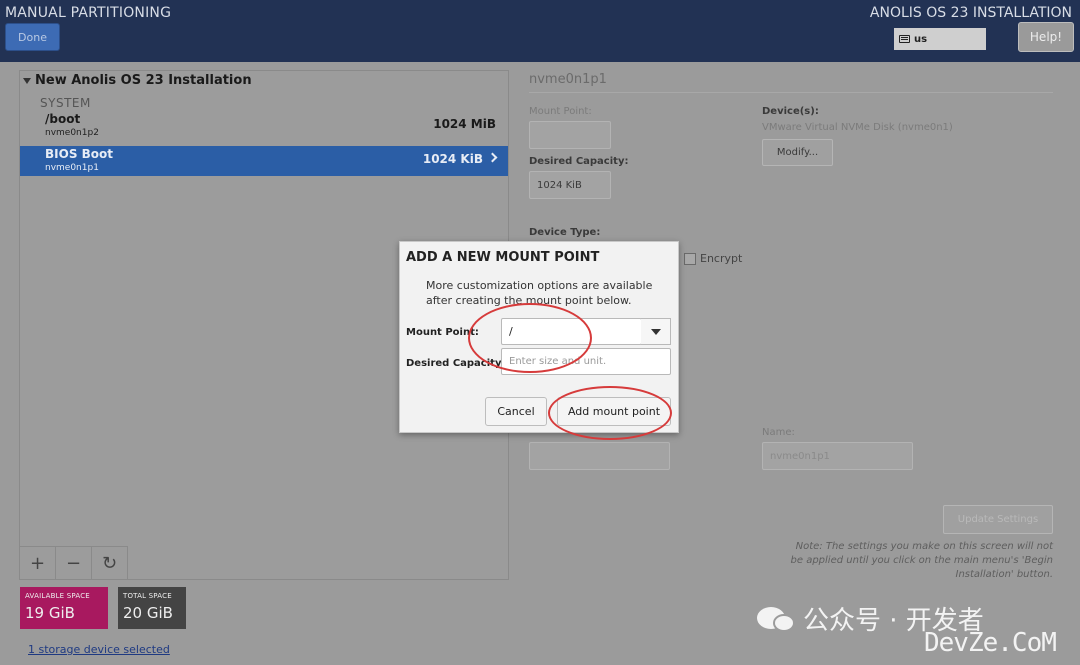 This screenshot has height=665, width=1080. Describe the element at coordinates (579, 161) in the screenshot. I see `desired-capacity-label: Desired Capacity:` at that location.